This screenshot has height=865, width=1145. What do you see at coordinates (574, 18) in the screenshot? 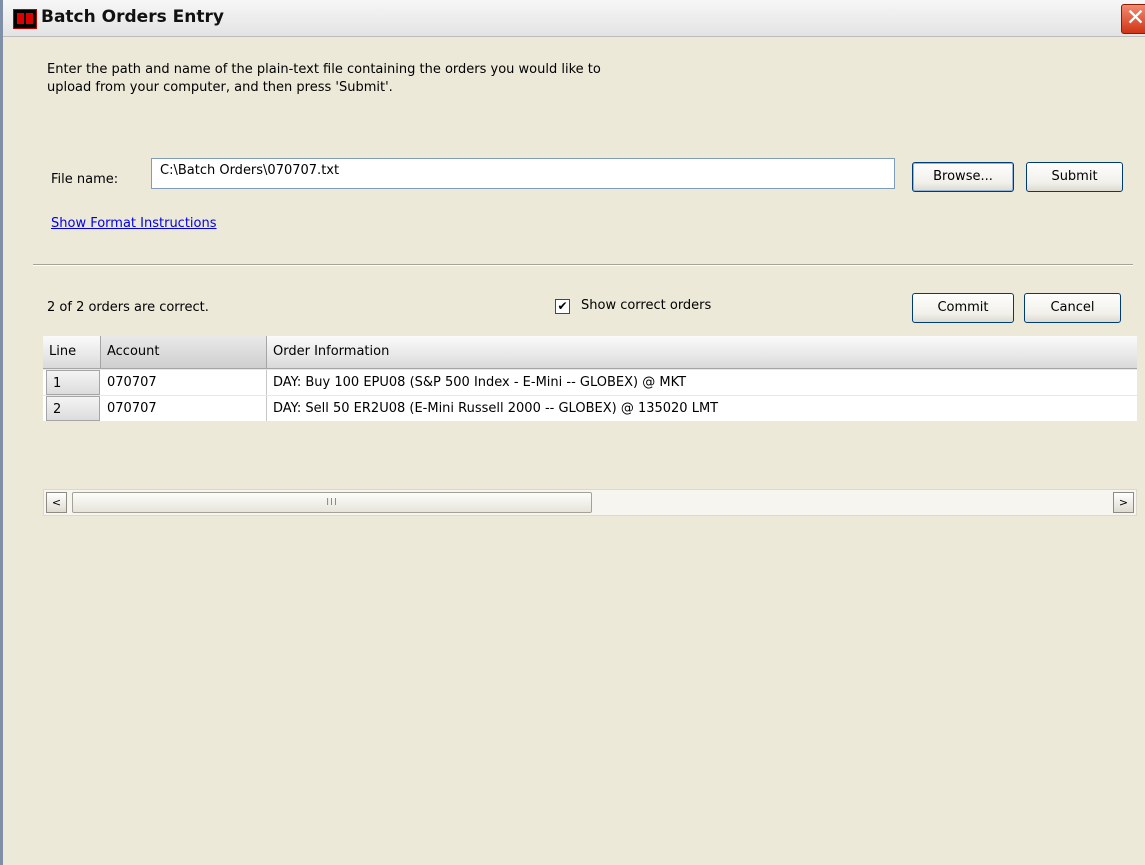
I see `title-bar: Batch Orders Entry ✕` at bounding box center [574, 18].